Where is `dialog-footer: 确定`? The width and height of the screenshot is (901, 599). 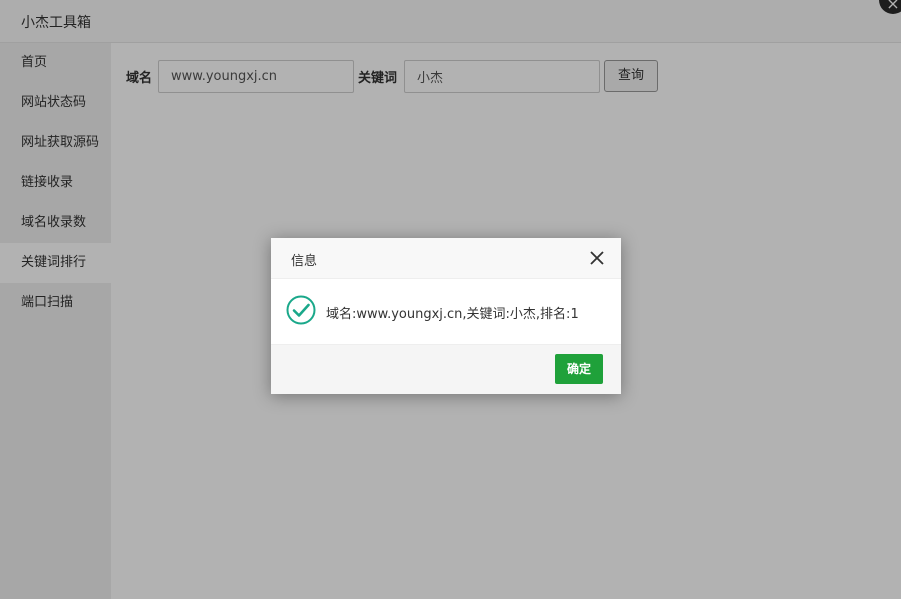
dialog-footer: 确定 is located at coordinates (446, 369).